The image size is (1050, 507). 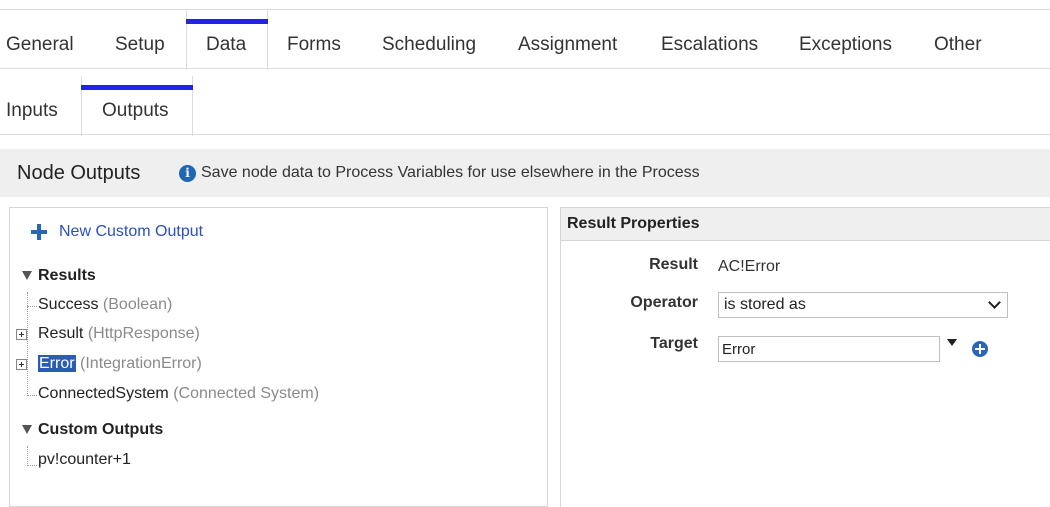 What do you see at coordinates (57, 363) in the screenshot?
I see `item-name: Error` at bounding box center [57, 363].